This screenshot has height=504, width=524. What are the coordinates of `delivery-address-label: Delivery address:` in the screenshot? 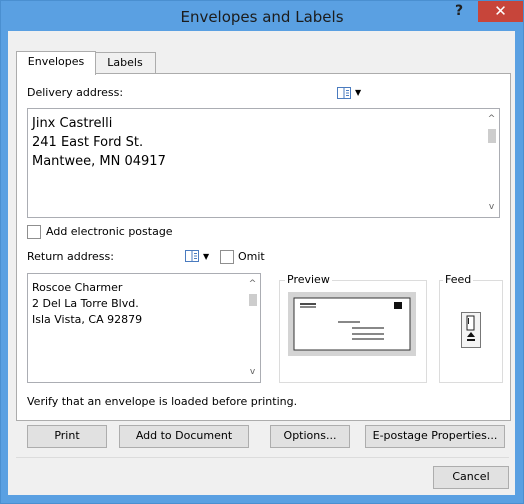 It's located at (75, 92).